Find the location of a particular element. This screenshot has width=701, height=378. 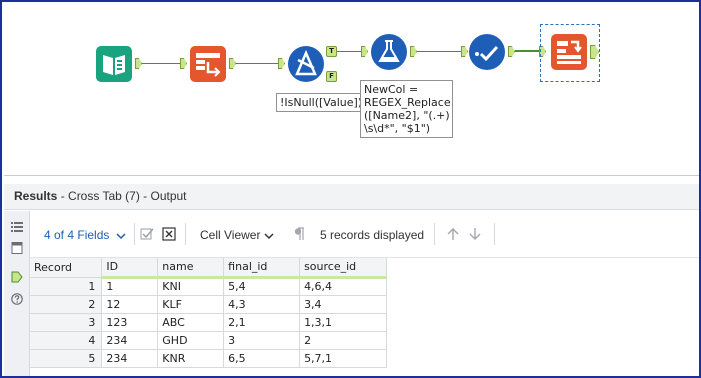

table-row: 2 12 KLF 4,3 3,4 is located at coordinates (208, 304).